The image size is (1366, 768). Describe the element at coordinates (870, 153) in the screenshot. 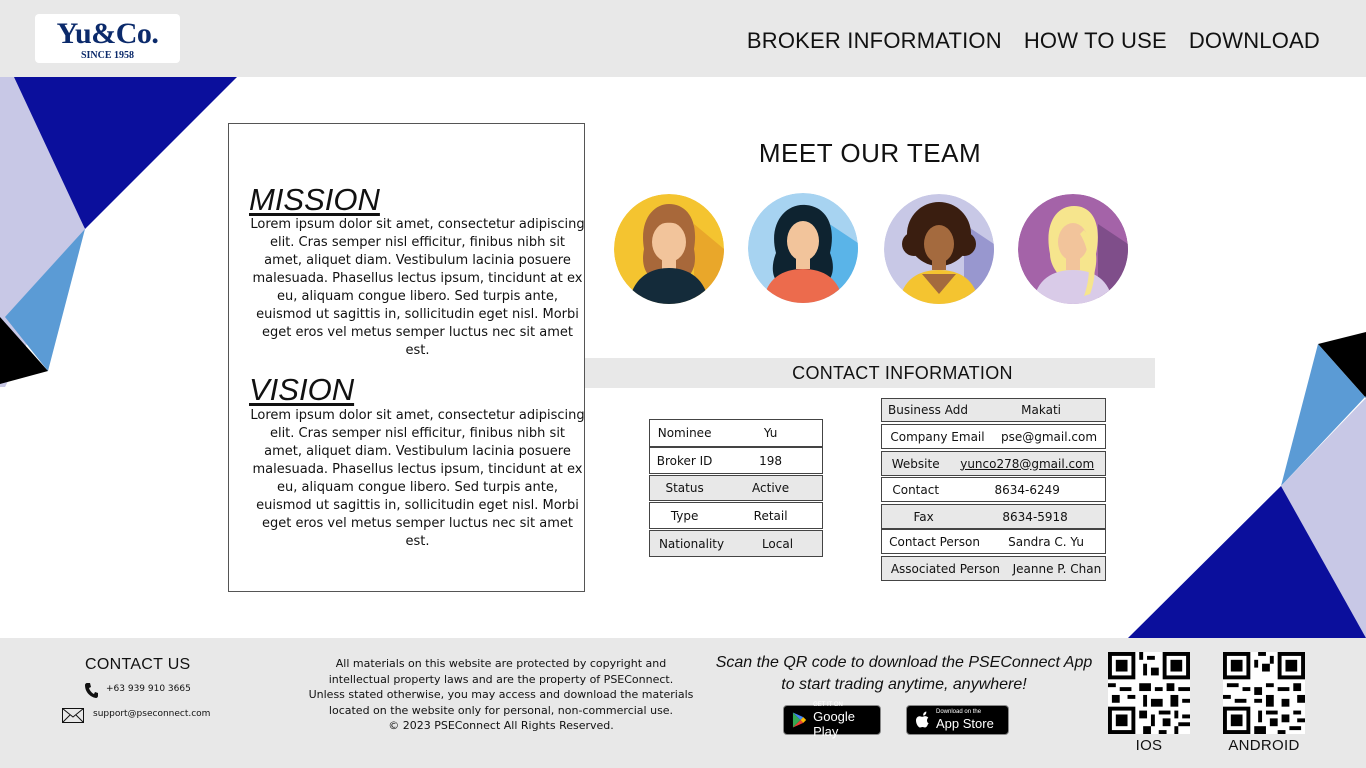

I see `team-title: MEET OUR TEAM` at that location.